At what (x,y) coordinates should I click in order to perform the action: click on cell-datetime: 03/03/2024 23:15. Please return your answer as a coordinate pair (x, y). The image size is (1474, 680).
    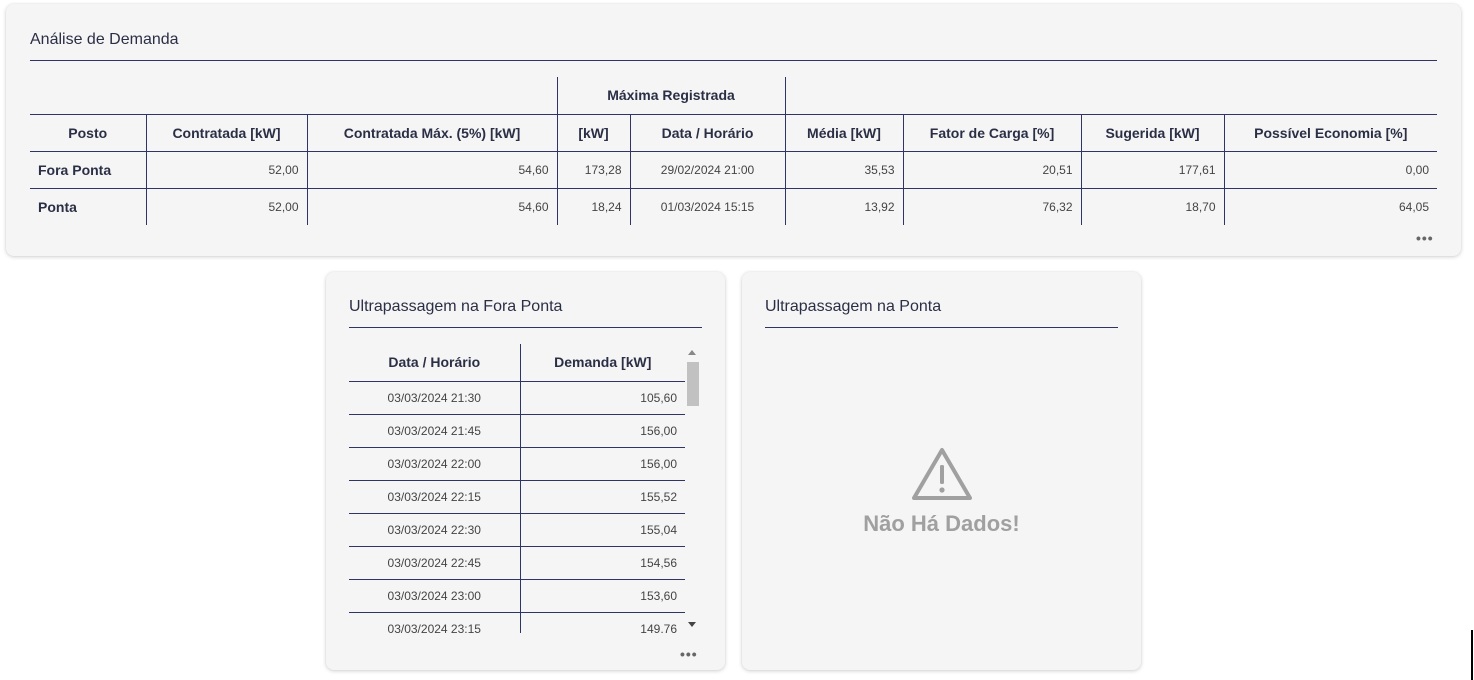
    Looking at the image, I should click on (434, 622).